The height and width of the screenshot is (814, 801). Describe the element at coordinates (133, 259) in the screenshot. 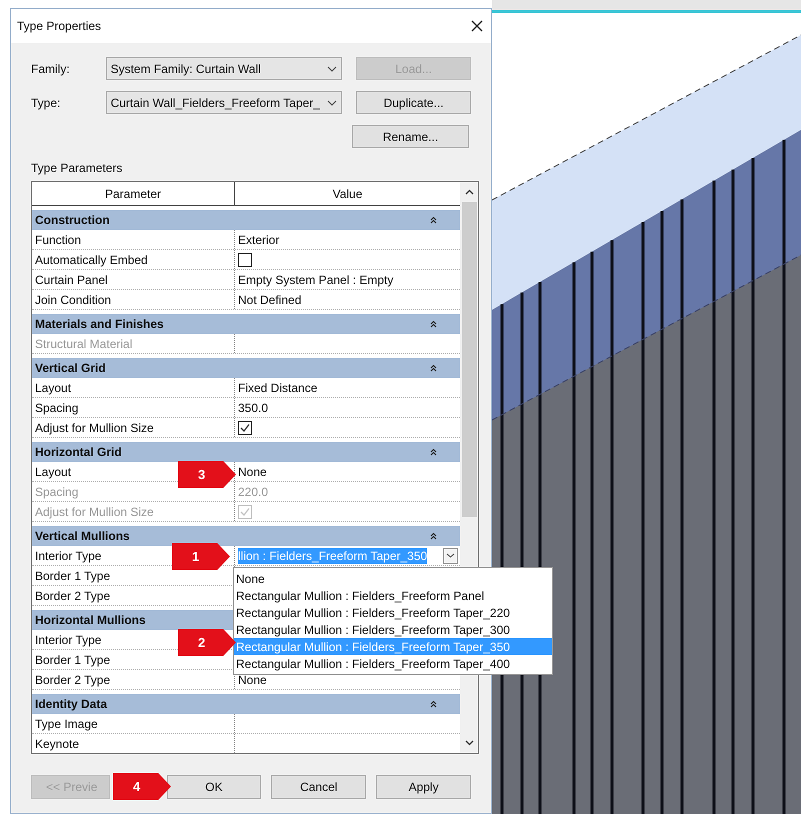

I see `parameter-cell: Automatically Embed` at that location.